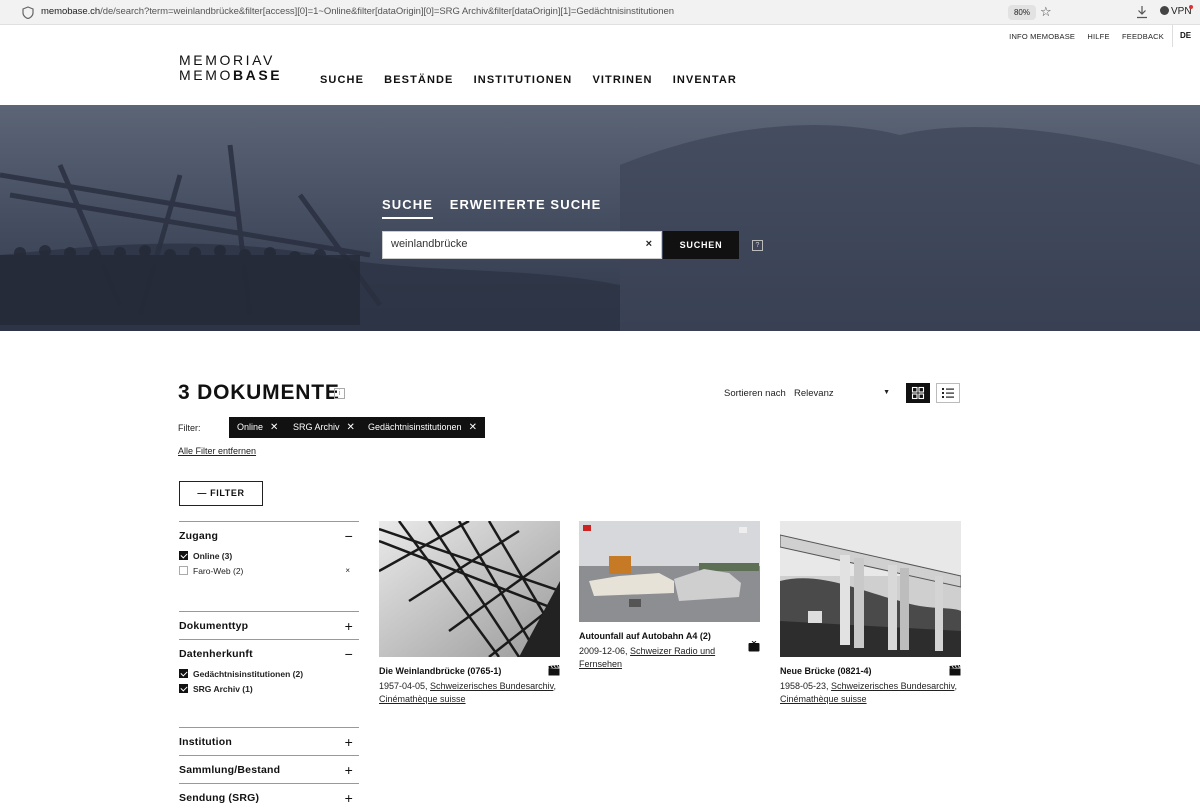 Image resolution: width=1200 pixels, height=812 pixels. I want to click on filter-chip-srg-archiv: SRG Archiv ✕, so click(324, 427).